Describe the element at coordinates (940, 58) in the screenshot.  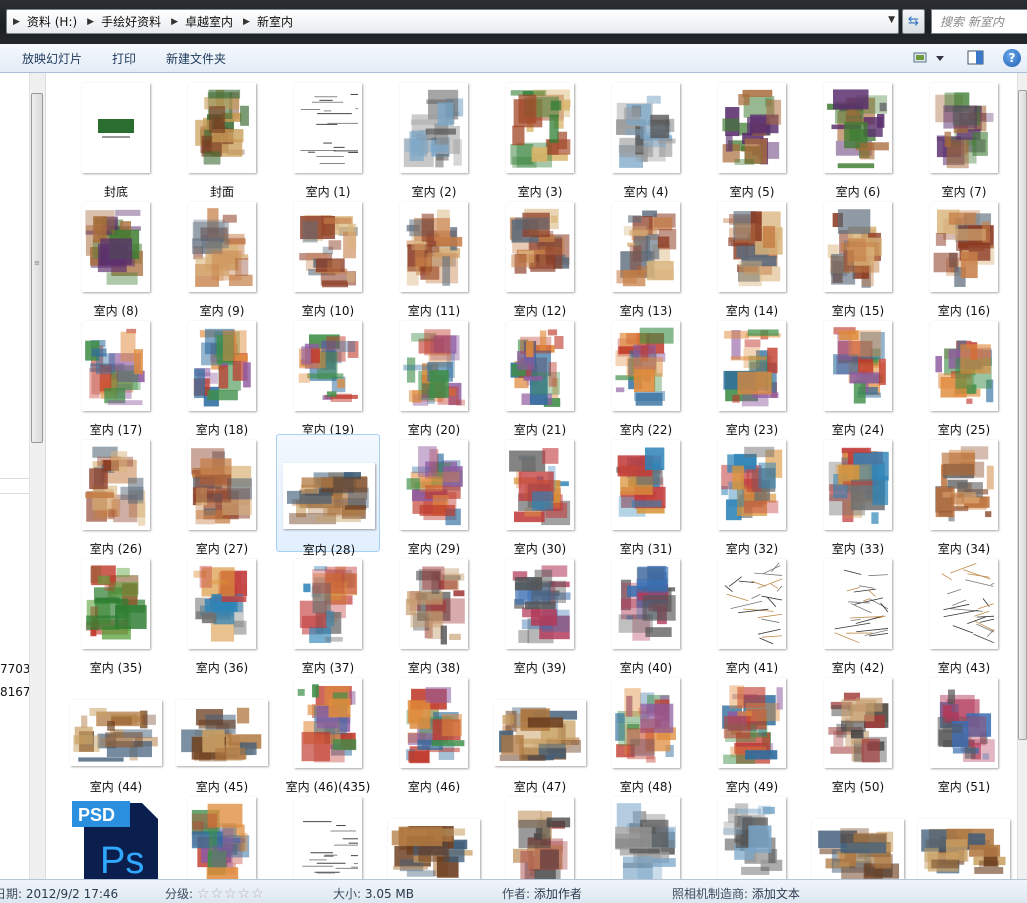
I see `view-dropdown-icon` at that location.